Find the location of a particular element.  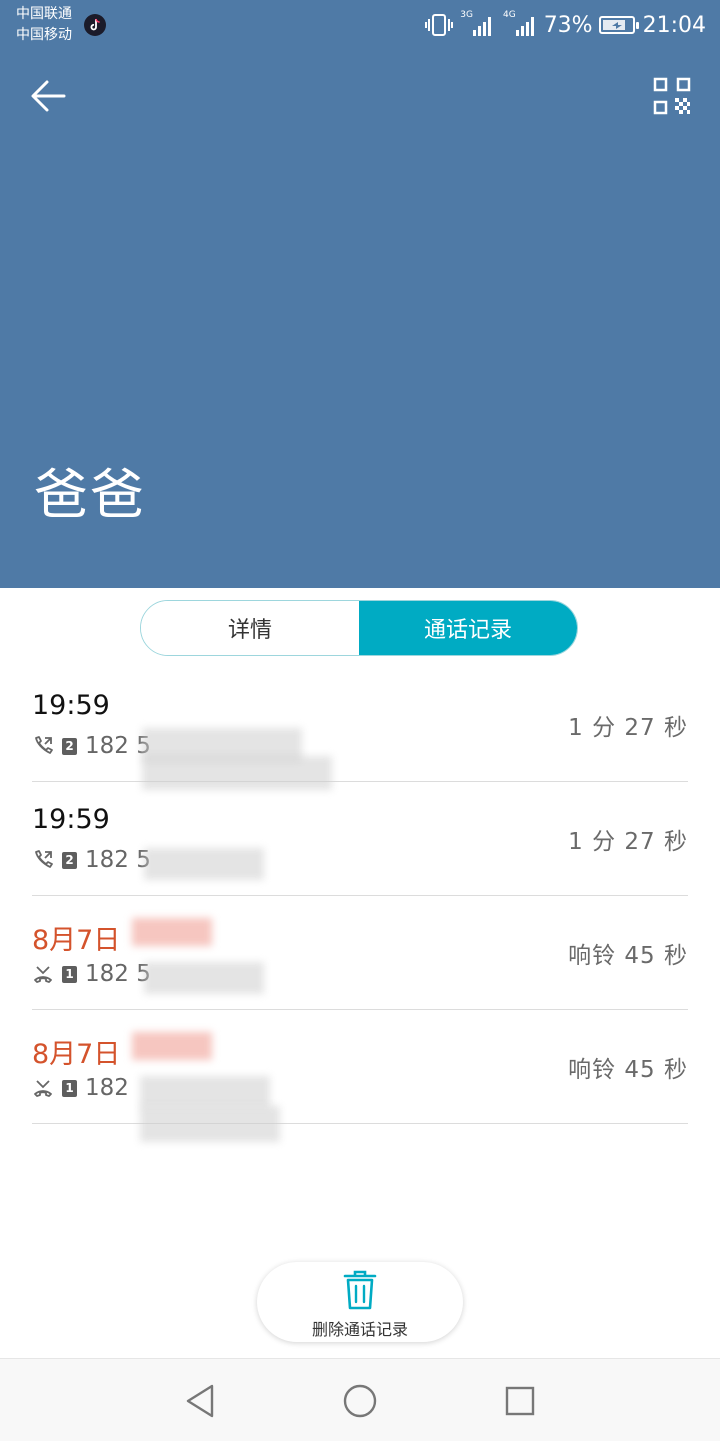

redacted-area is located at coordinates (210, 1124).